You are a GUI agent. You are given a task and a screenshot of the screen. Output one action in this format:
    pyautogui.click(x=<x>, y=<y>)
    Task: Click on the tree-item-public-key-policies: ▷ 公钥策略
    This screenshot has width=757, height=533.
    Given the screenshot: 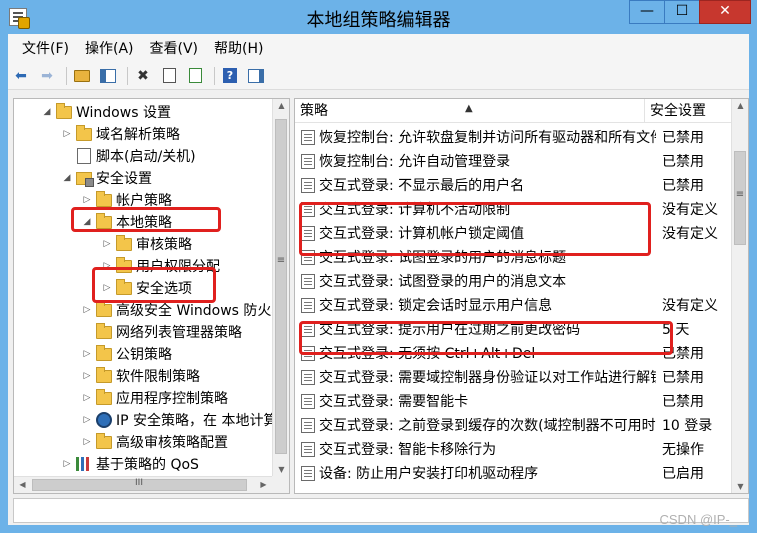 What is the action you would take?
    pyautogui.click(x=126, y=354)
    